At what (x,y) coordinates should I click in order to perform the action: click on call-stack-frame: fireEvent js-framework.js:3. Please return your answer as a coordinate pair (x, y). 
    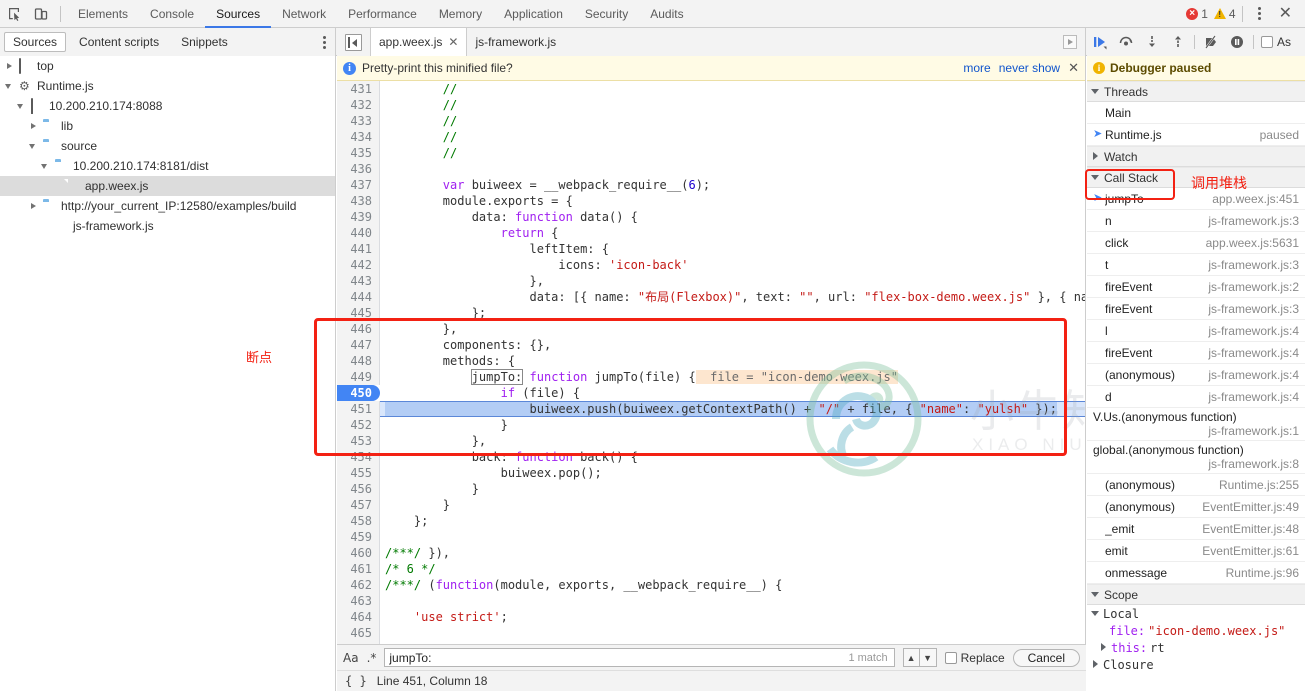
    Looking at the image, I should click on (1196, 309).